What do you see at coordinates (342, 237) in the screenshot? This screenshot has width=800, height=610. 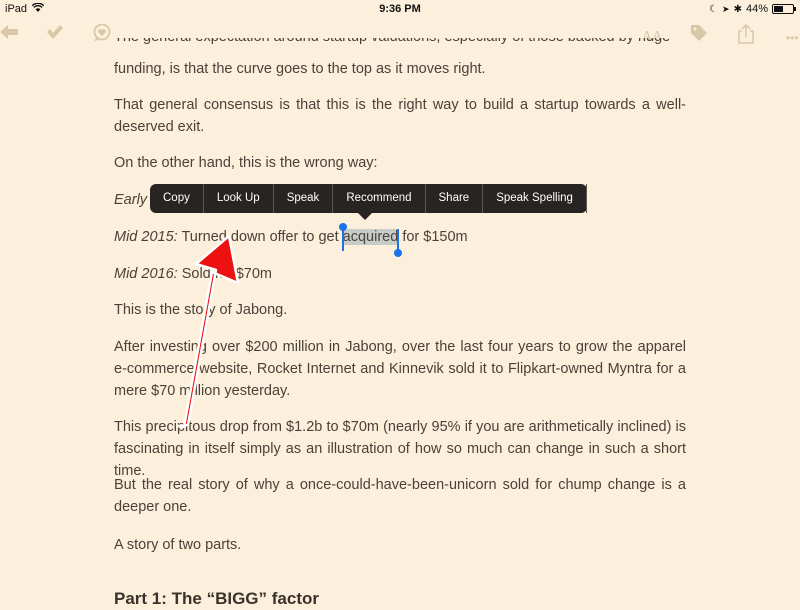 I see `selection-start-handle` at bounding box center [342, 237].